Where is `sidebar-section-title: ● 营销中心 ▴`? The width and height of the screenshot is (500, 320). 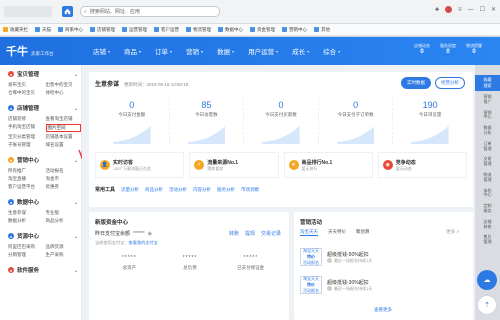
sidebar-section-title: ● 营销中心 ▴ is located at coordinates (44, 160).